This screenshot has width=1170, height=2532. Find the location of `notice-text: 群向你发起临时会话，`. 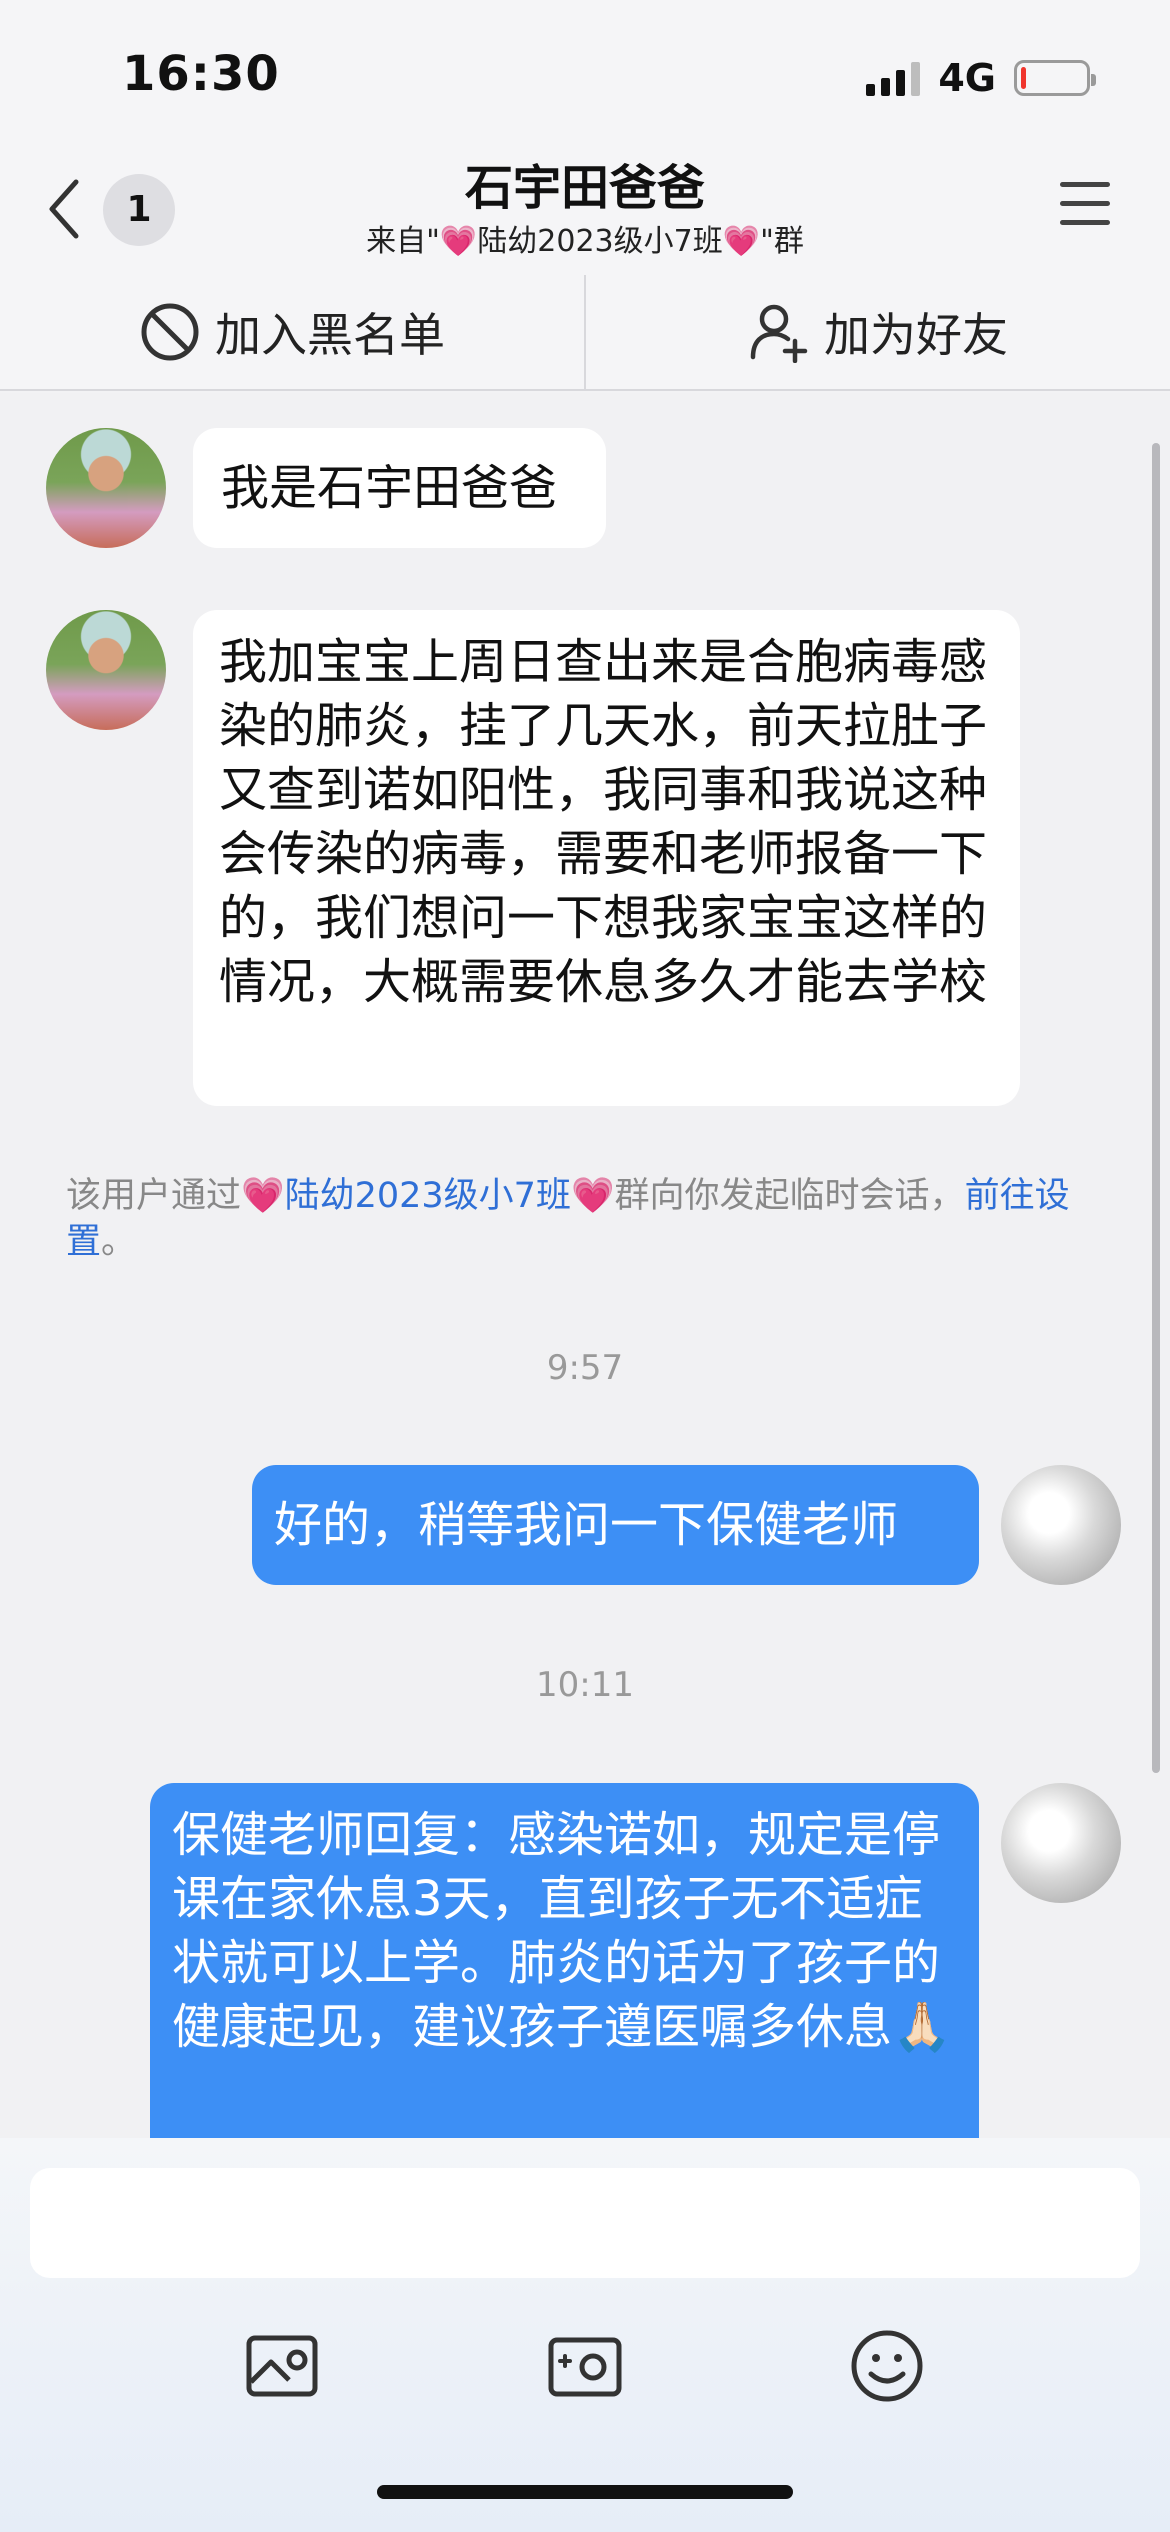

notice-text: 群向你发起临时会话， is located at coordinates (789, 1196).